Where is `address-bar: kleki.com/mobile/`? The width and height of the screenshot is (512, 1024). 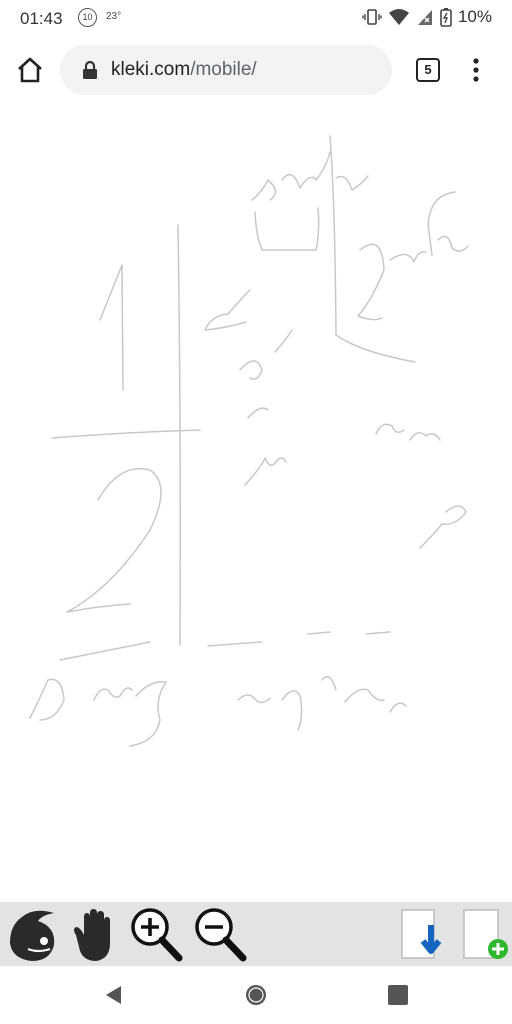 address-bar: kleki.com/mobile/ is located at coordinates (226, 70).